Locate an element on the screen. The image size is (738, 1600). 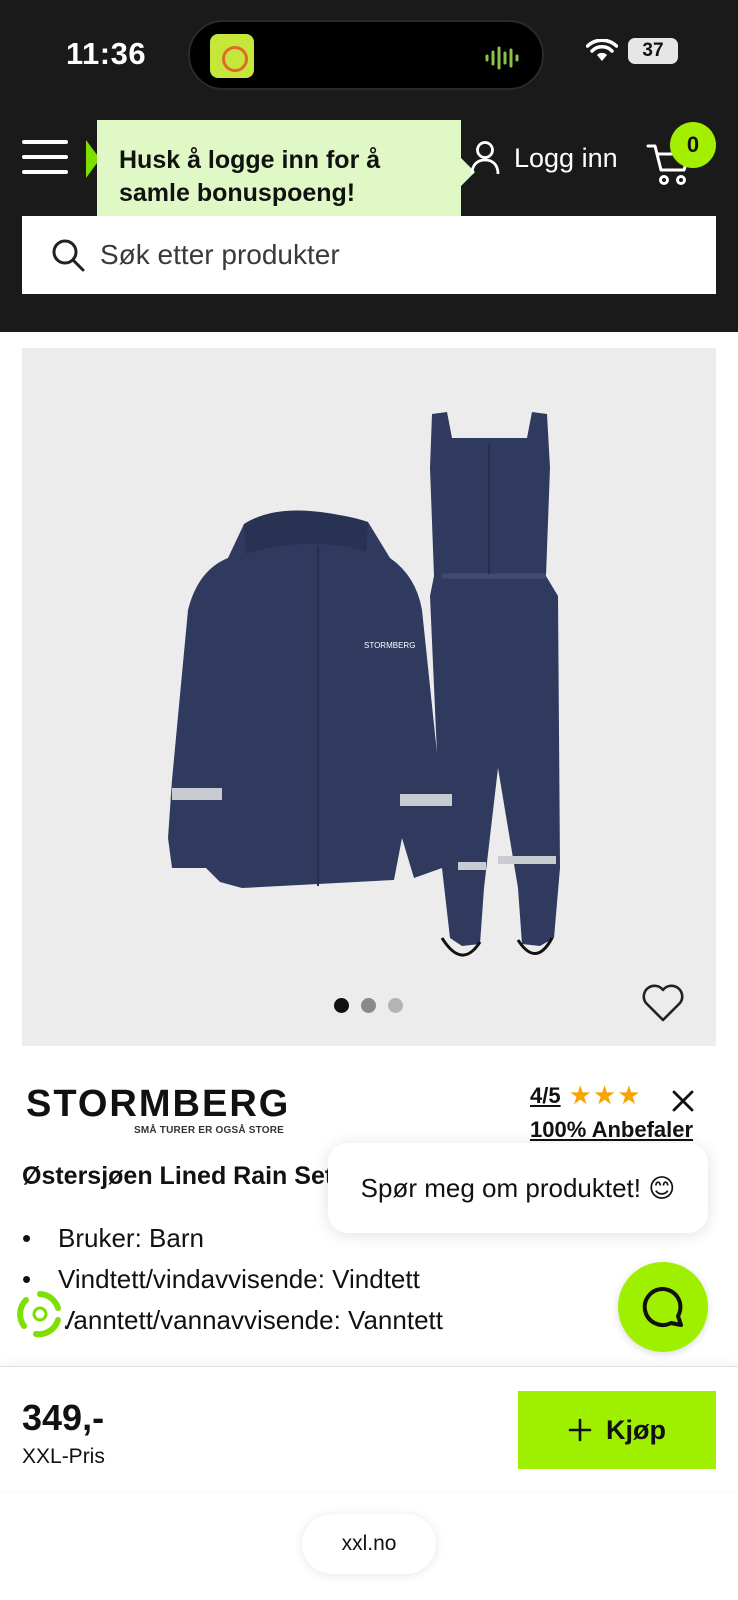
user-icon is located at coordinates (485, 158).